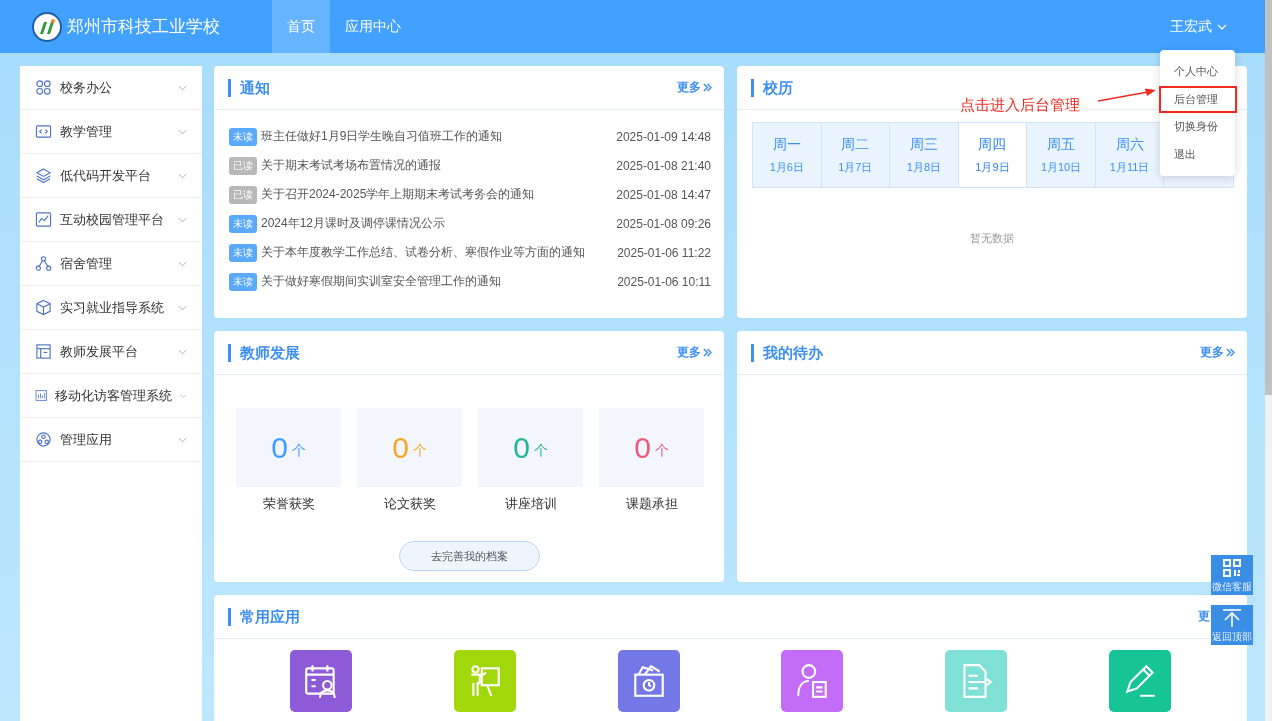 The height and width of the screenshot is (721, 1272). Describe the element at coordinates (470, 223) in the screenshot. I see `notice-row: 未读 2024年12月课时及调停课情况公示 2025-01-08 09:26` at that location.